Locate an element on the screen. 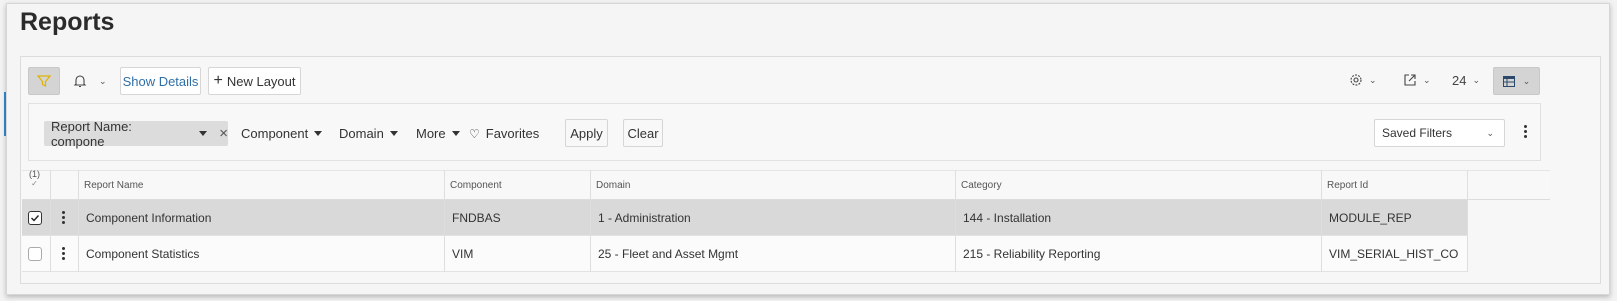 The width and height of the screenshot is (1617, 301). component-filter-label: Component is located at coordinates (275, 133).